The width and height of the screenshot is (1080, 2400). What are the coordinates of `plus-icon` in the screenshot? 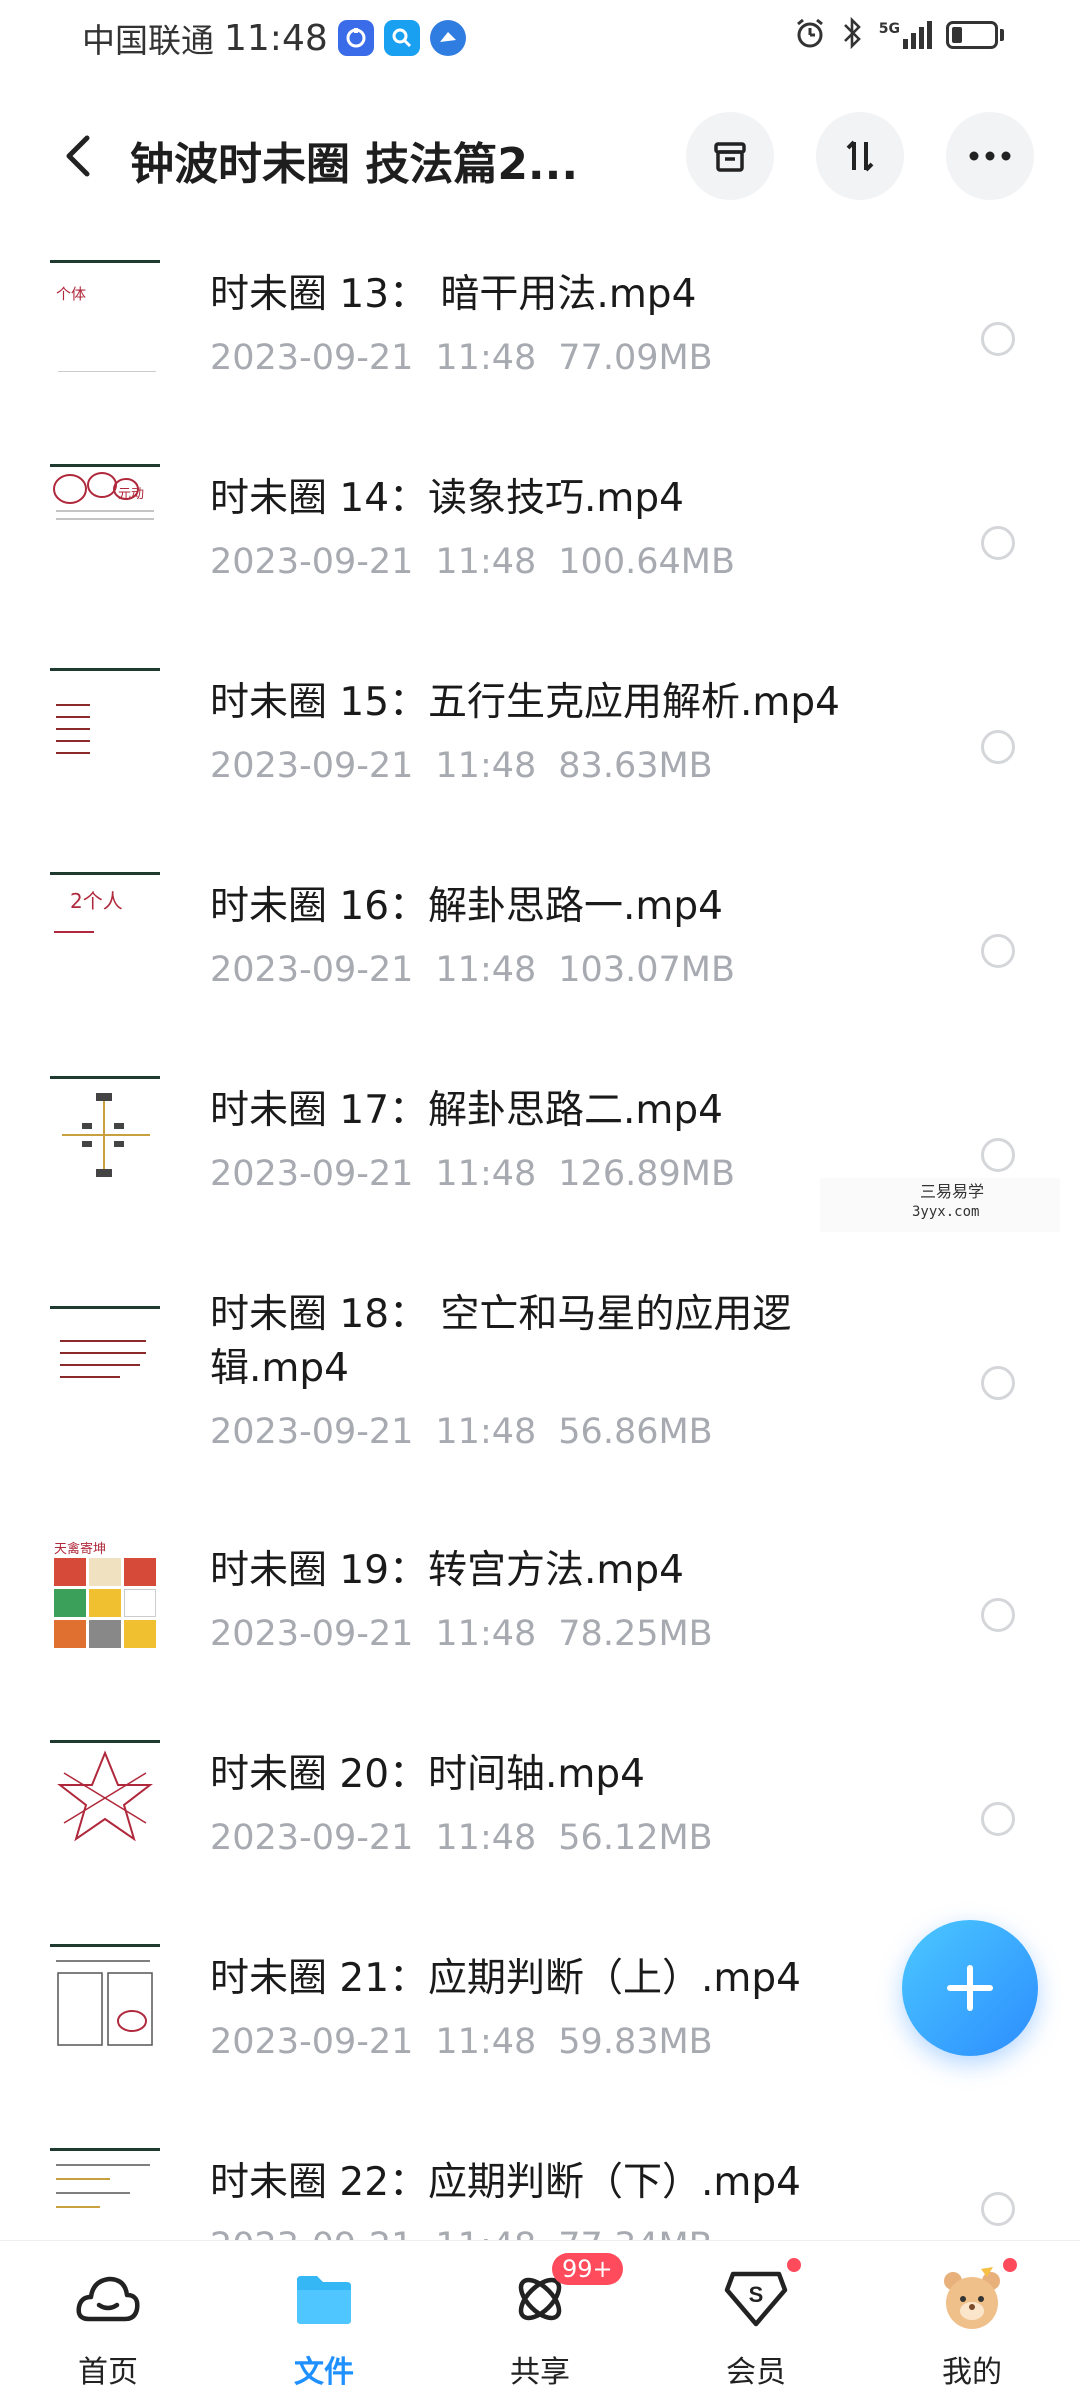 It's located at (970, 1988).